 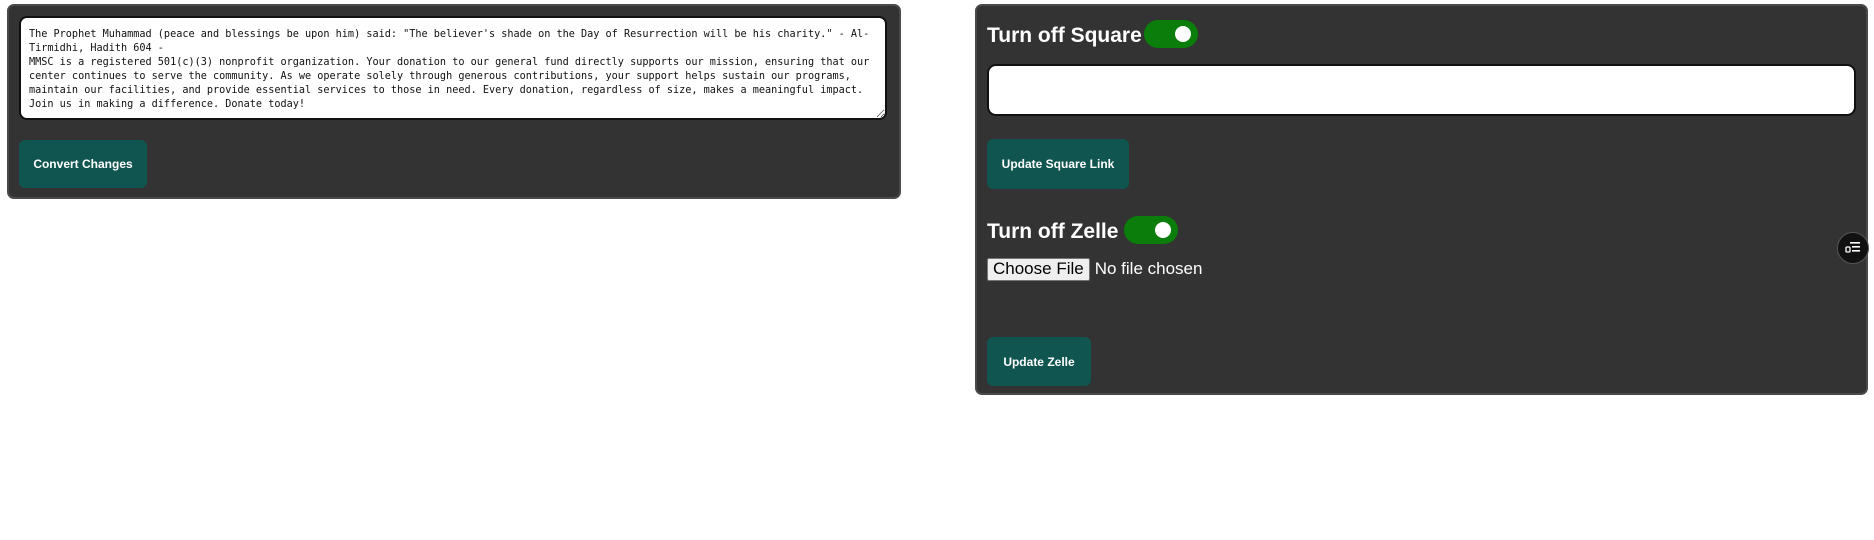 I want to click on menu-list-icon, so click(x=1852, y=247).